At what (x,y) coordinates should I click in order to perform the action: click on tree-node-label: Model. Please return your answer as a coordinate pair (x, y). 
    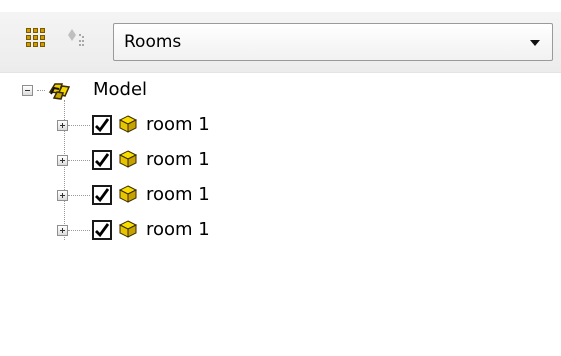
    Looking at the image, I should click on (120, 89).